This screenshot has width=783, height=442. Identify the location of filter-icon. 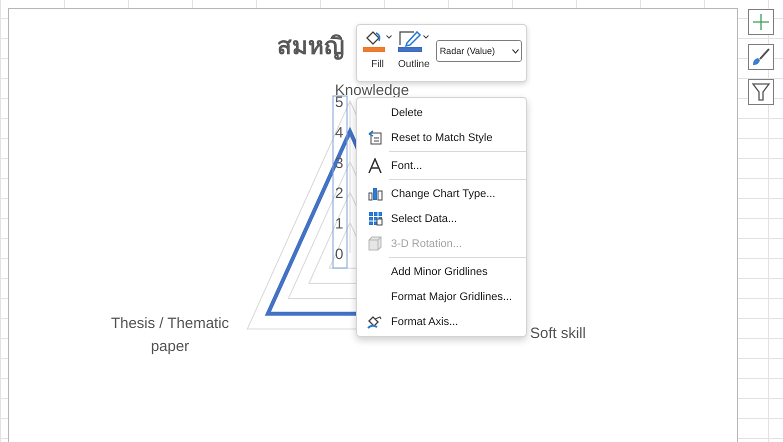
(761, 92).